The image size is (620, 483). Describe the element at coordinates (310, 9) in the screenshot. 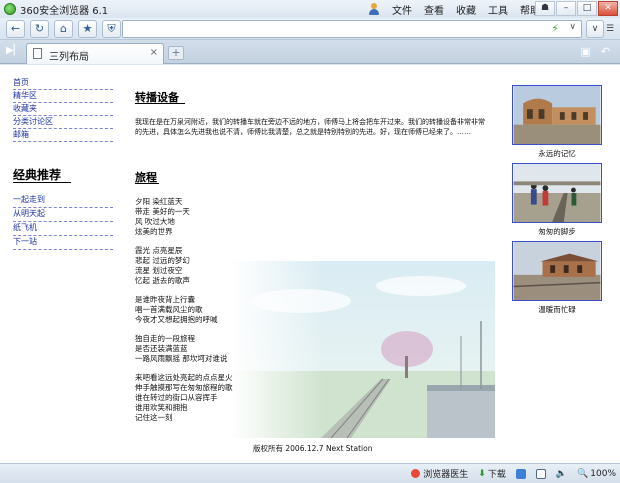

I see `title-bar: 360安全浏览器 6.1 文件 查看 收藏 工具 帮助 ☗ – □ ✕` at that location.